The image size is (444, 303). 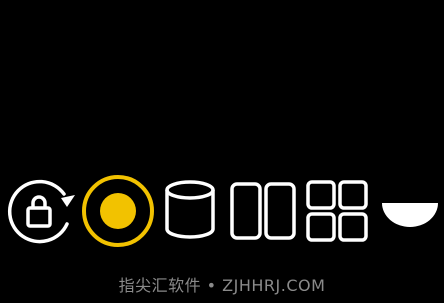 I want to click on dual-view-button, so click(x=263, y=212).